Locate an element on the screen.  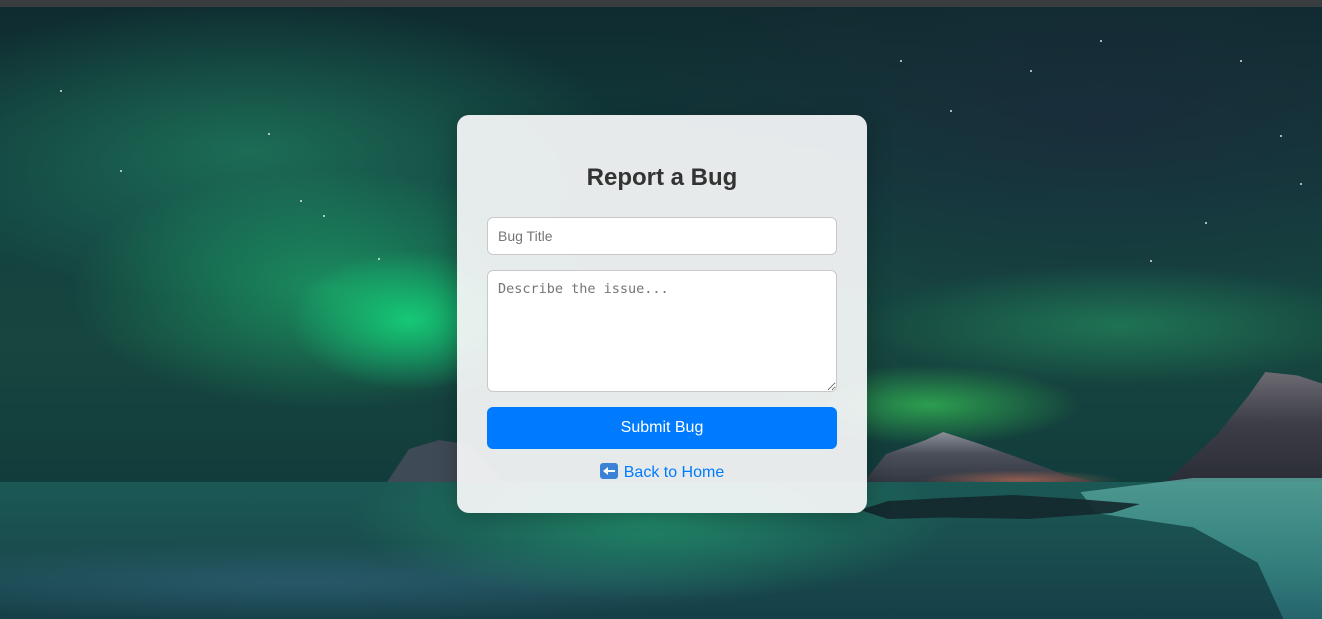
bug-description-textarea is located at coordinates (662, 331).